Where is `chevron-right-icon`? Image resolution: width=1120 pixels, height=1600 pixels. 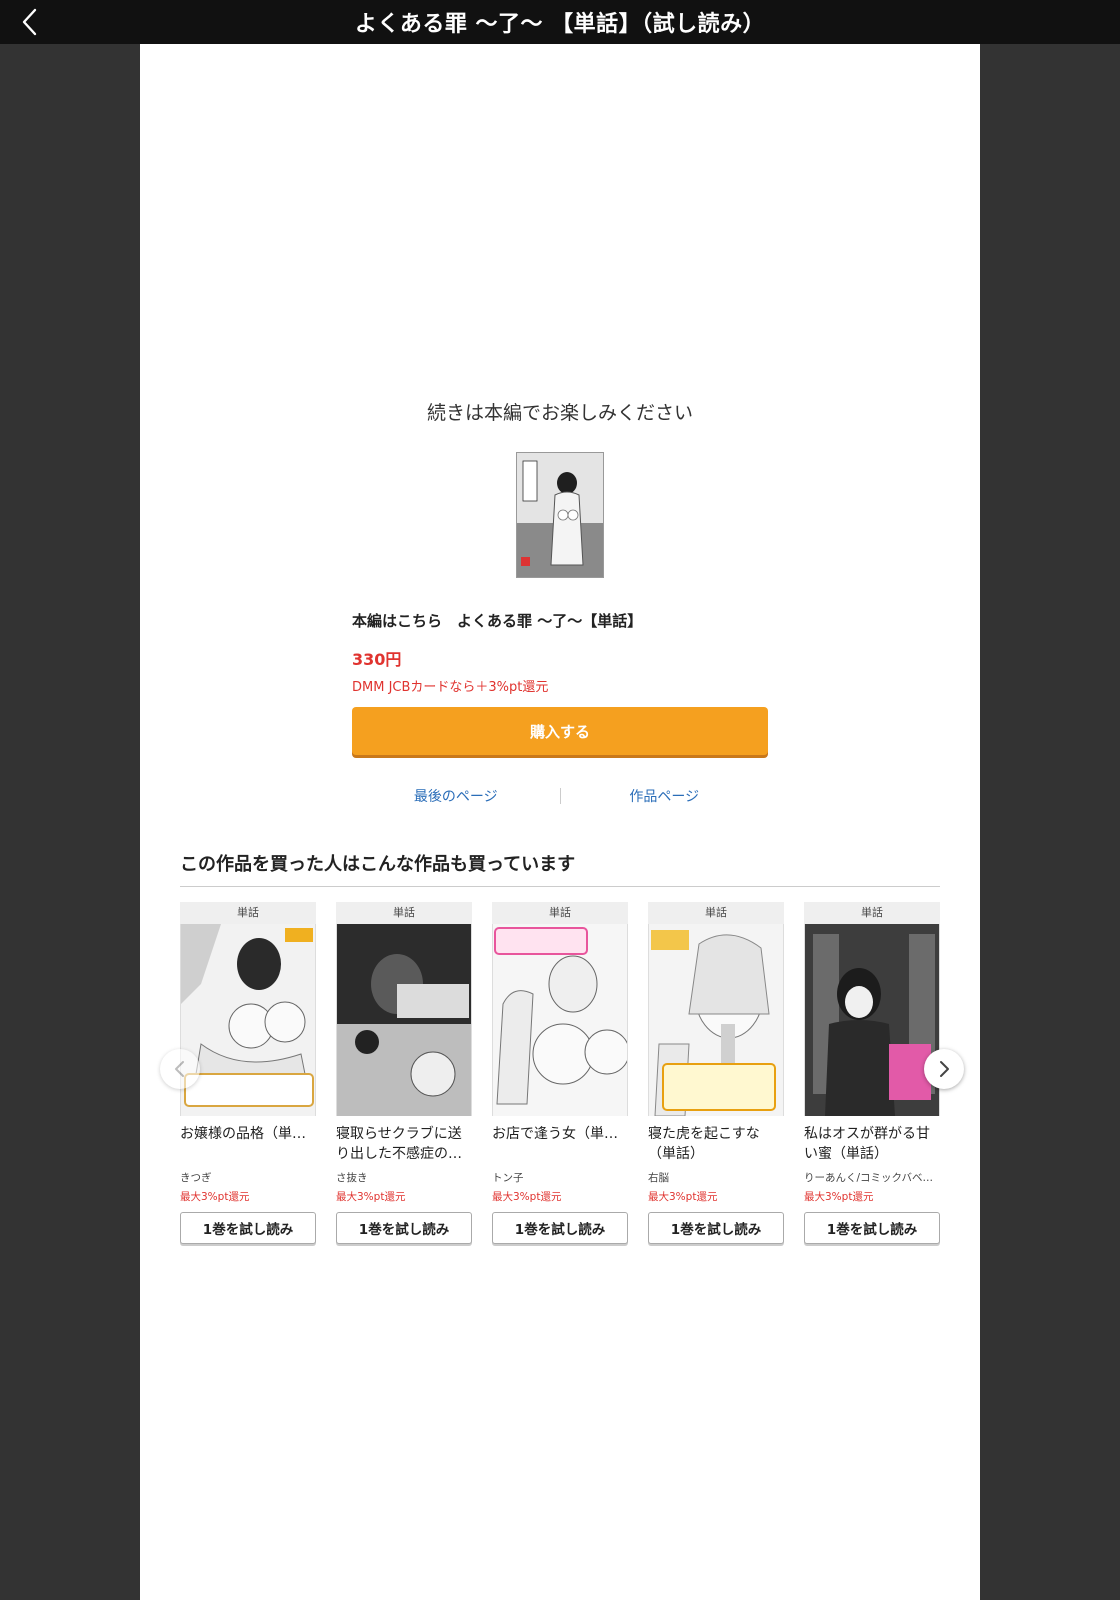
chevron-right-icon is located at coordinates (944, 1069).